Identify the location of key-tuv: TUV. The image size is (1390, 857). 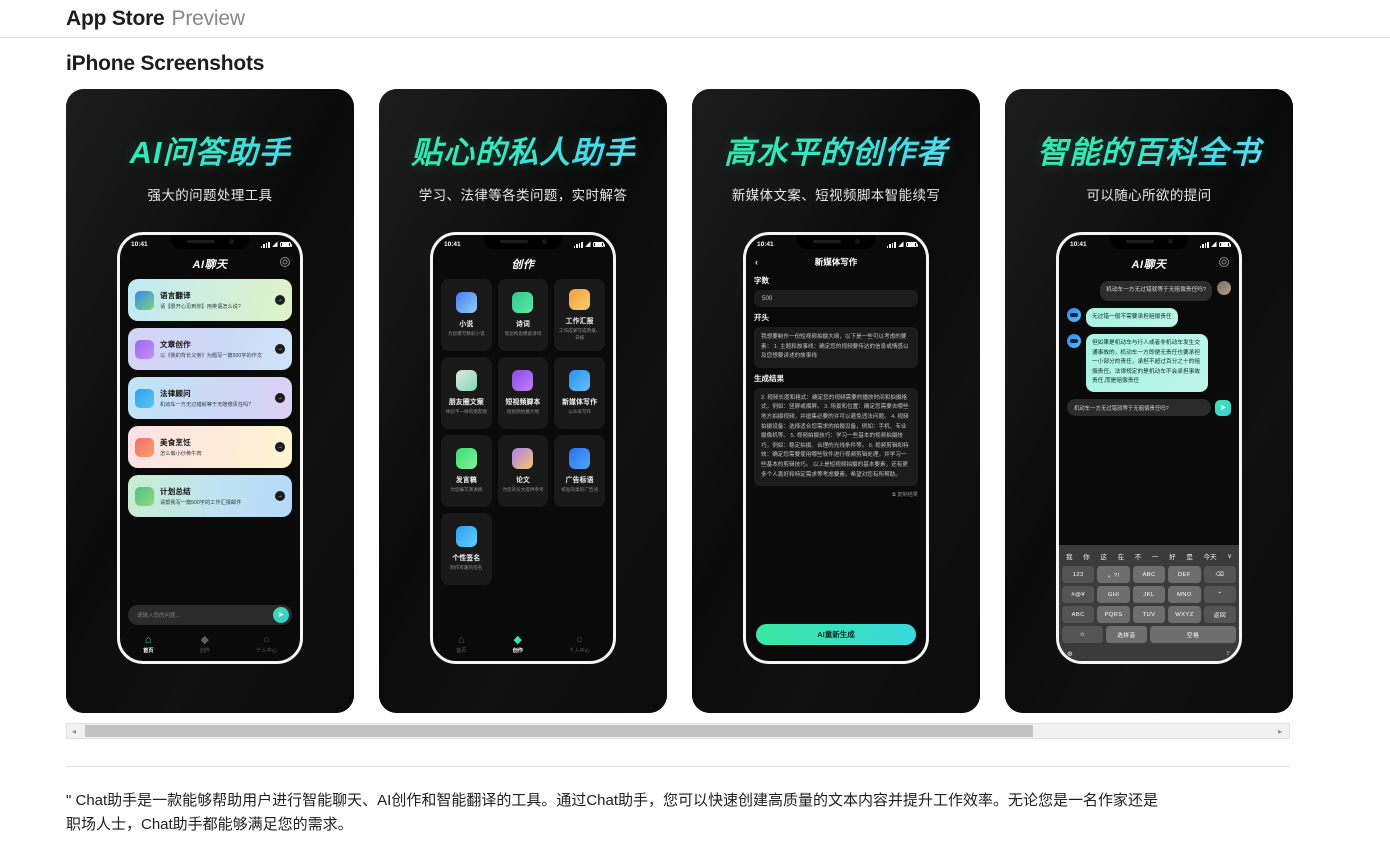
(1149, 614).